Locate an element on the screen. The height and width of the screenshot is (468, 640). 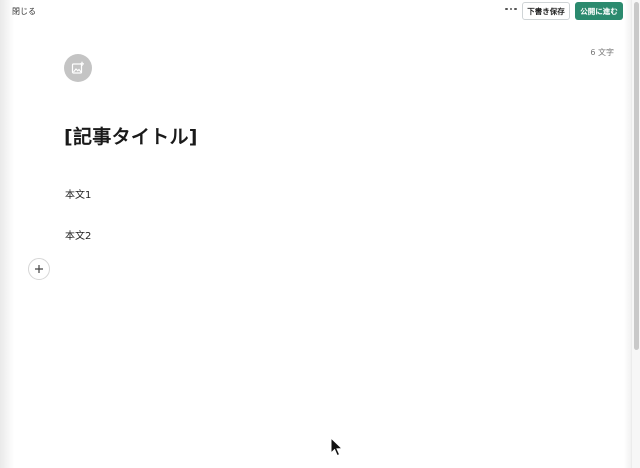
add-block-button is located at coordinates (39, 269).